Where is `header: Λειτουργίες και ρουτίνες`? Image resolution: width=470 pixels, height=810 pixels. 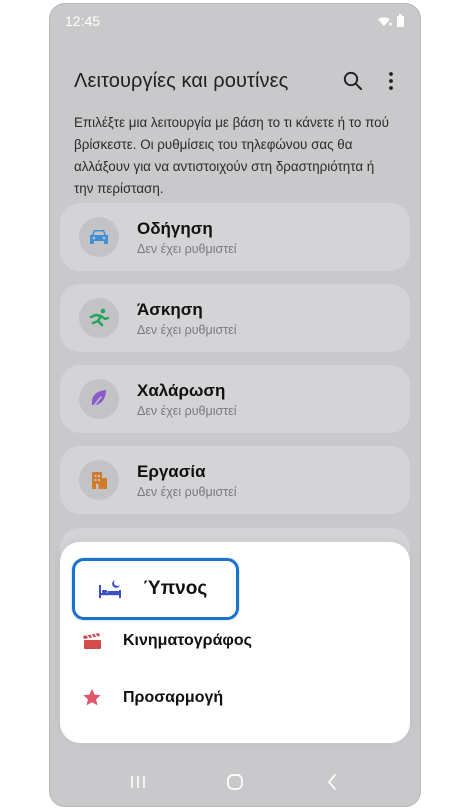 header: Λειτουργίες και ρουτίνες is located at coordinates (238, 81).